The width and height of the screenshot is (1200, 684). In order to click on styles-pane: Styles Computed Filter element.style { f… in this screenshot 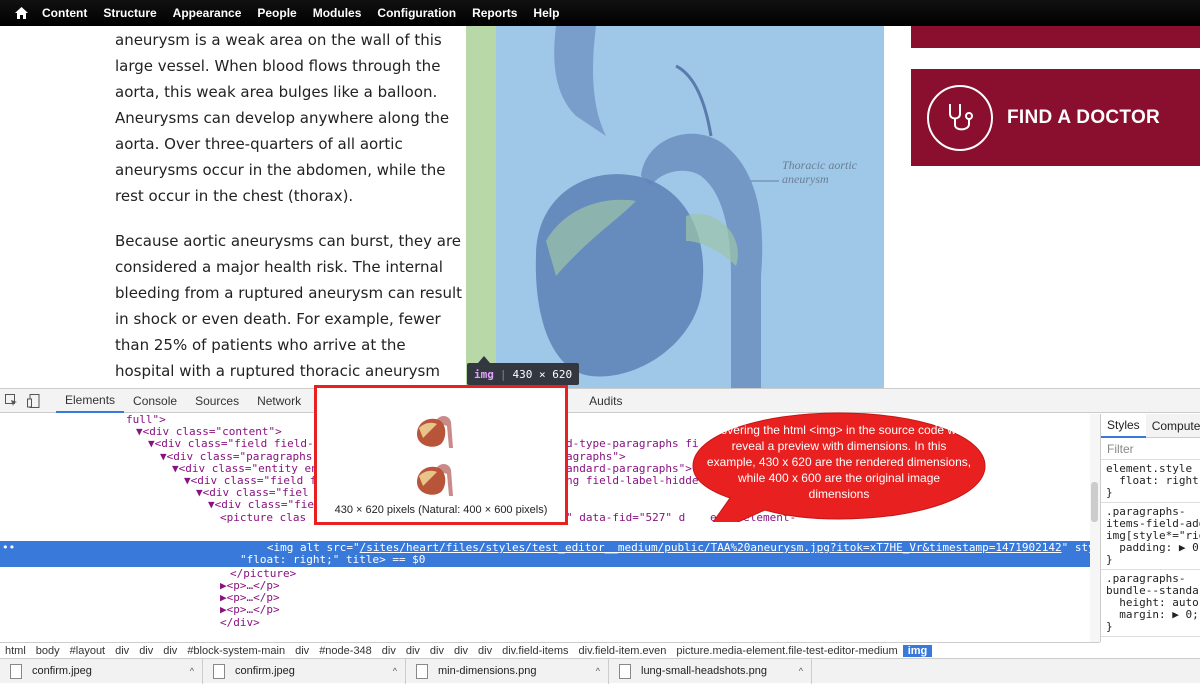, I will do `click(1150, 528)`.